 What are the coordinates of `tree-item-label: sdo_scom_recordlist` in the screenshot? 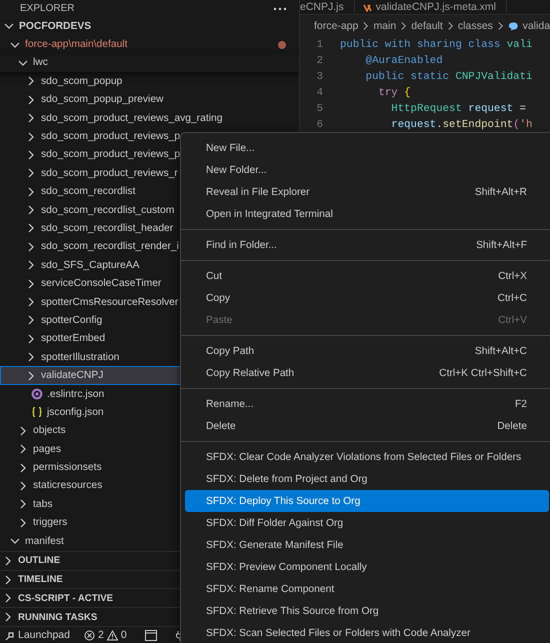 It's located at (88, 192).